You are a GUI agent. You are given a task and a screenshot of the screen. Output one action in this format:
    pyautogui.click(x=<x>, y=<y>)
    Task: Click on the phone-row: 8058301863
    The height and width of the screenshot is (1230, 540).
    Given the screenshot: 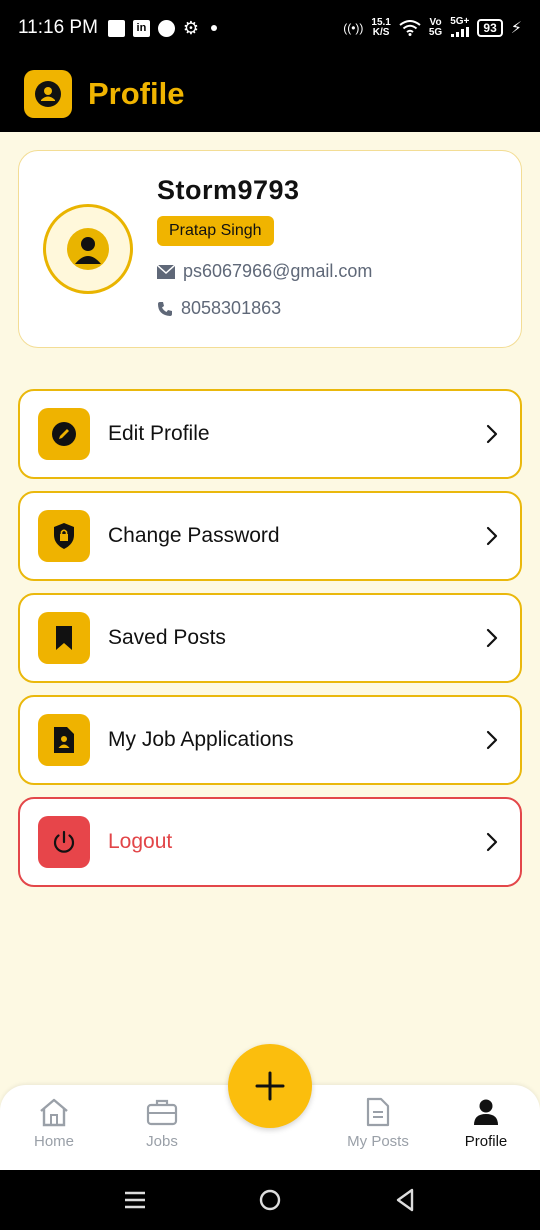 What is the action you would take?
    pyautogui.click(x=219, y=308)
    